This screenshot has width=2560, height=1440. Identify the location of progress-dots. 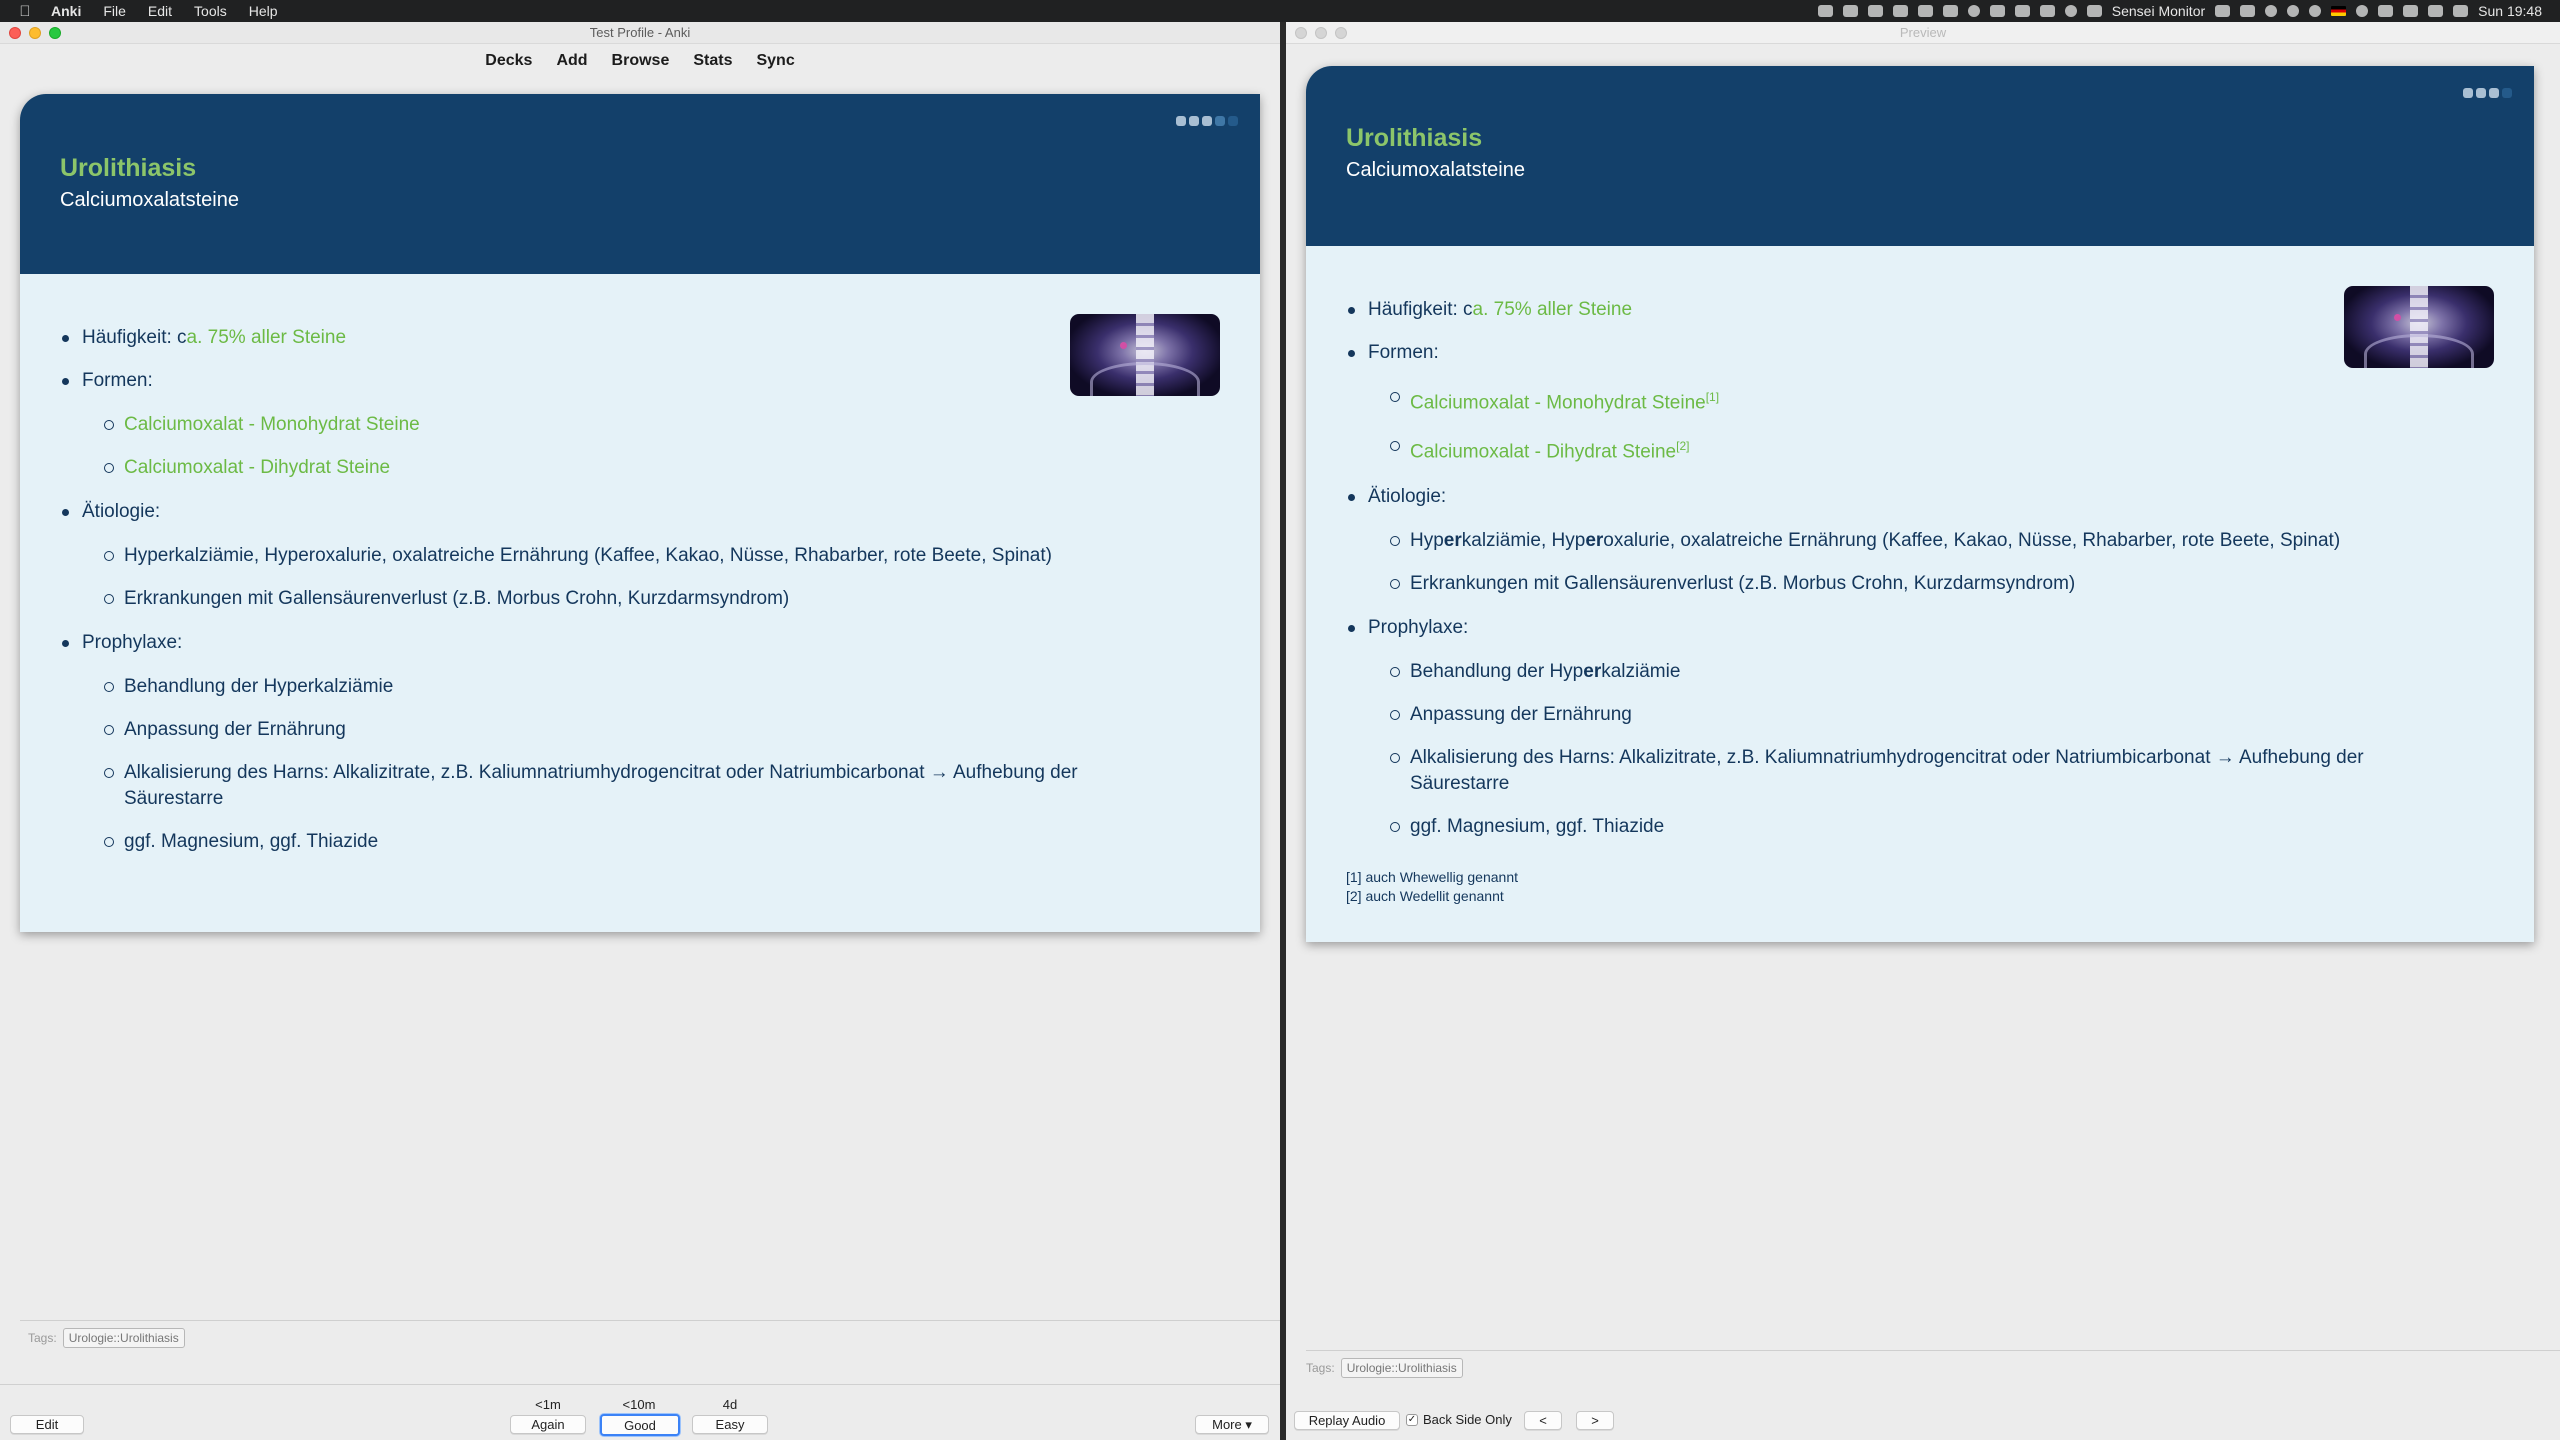
(1207, 121).